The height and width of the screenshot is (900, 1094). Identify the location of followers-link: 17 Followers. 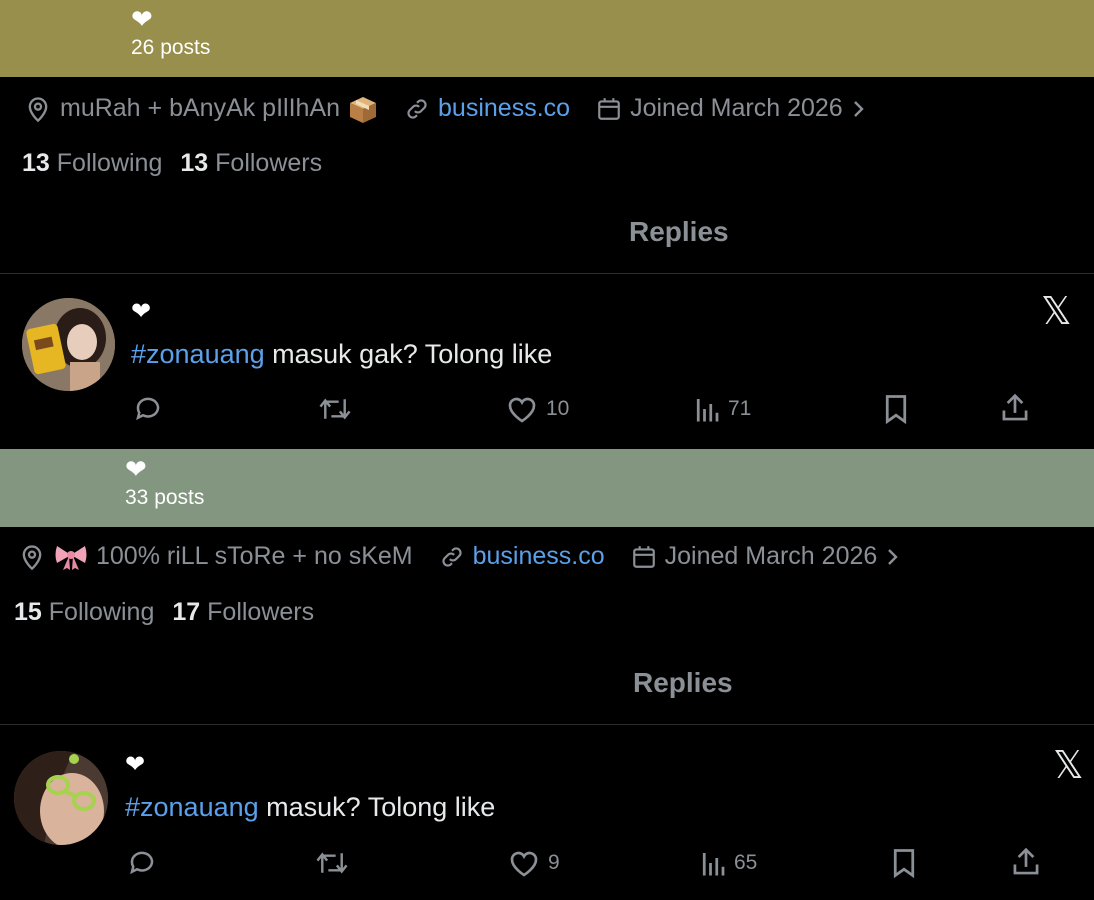
(243, 612).